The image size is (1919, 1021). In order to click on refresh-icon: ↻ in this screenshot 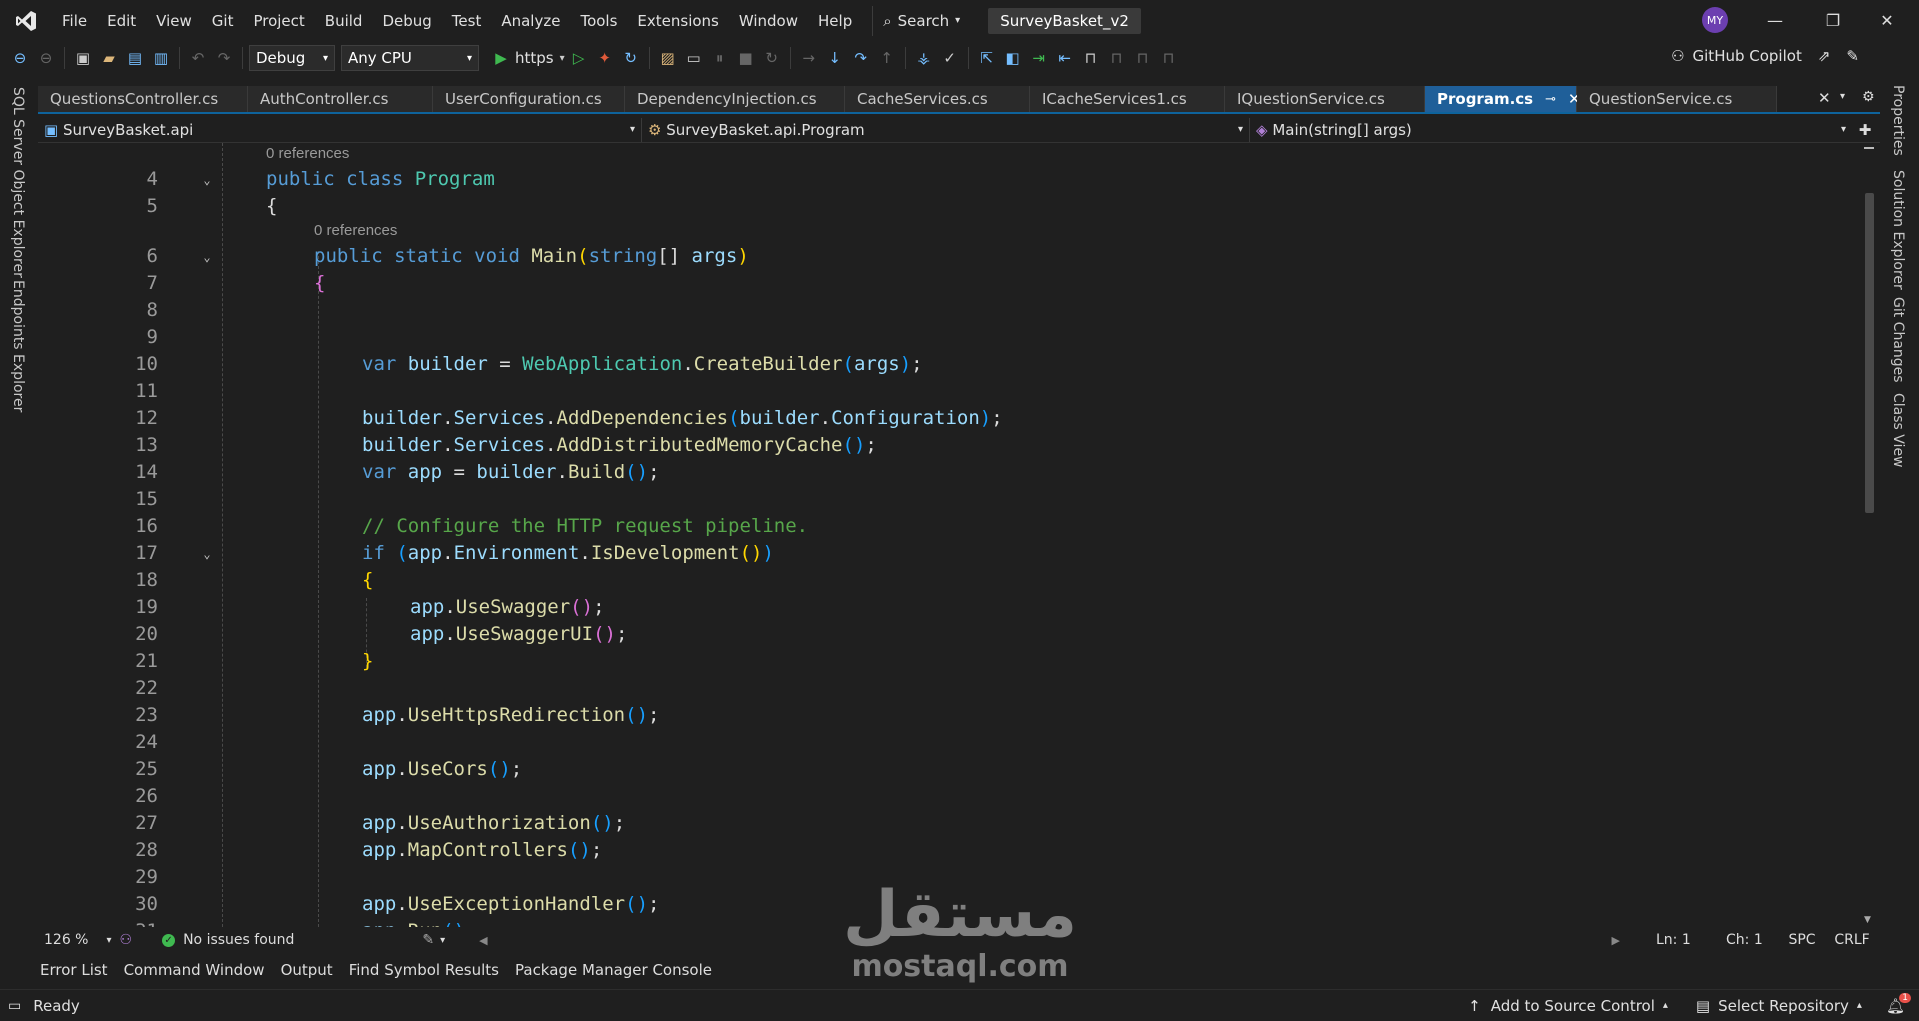, I will do `click(631, 58)`.